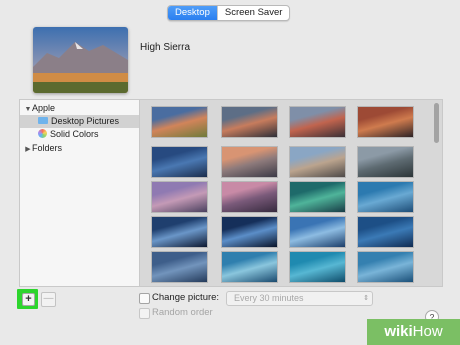 This screenshot has height=345, width=460. What do you see at coordinates (182, 312) in the screenshot?
I see `random-order-label: Random order` at bounding box center [182, 312].